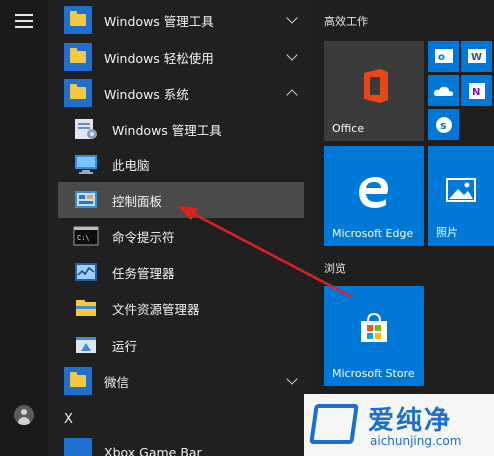  I want to click on app-label: 此电脑, so click(131, 165).